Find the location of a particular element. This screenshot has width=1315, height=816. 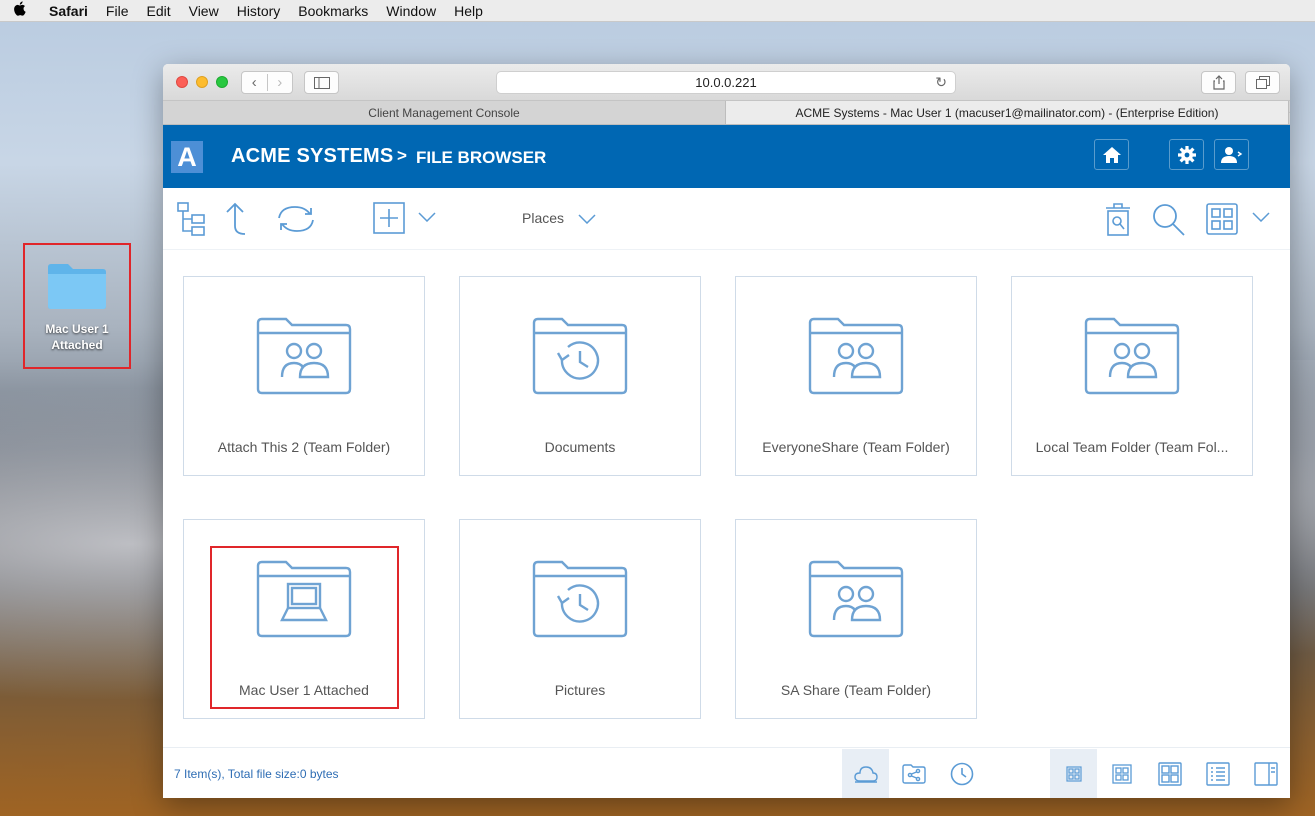

view-list-button is located at coordinates (1217, 773).